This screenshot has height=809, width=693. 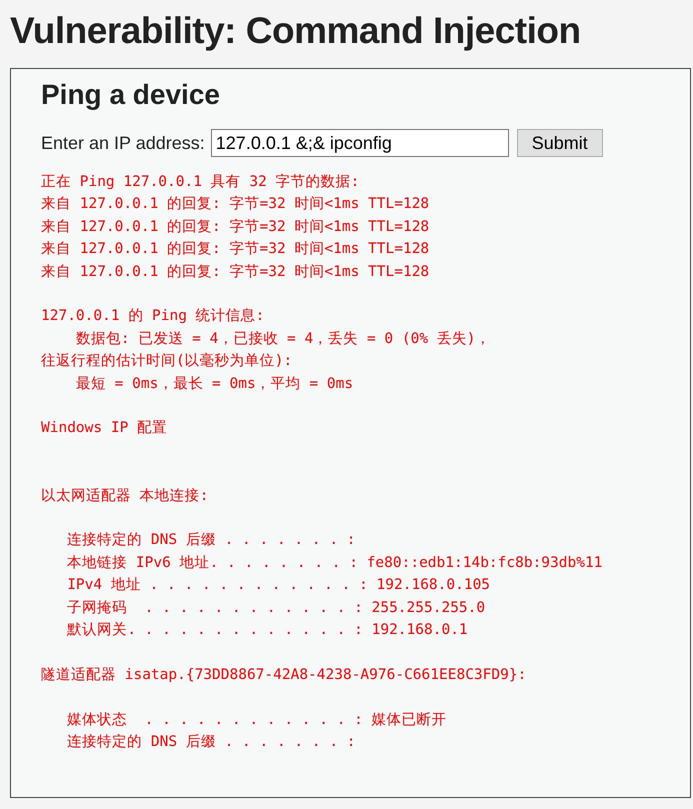 I want to click on output-line: 最短 = 0ms，最长 = 0ms，平均 = 0ms, so click(x=214, y=384).